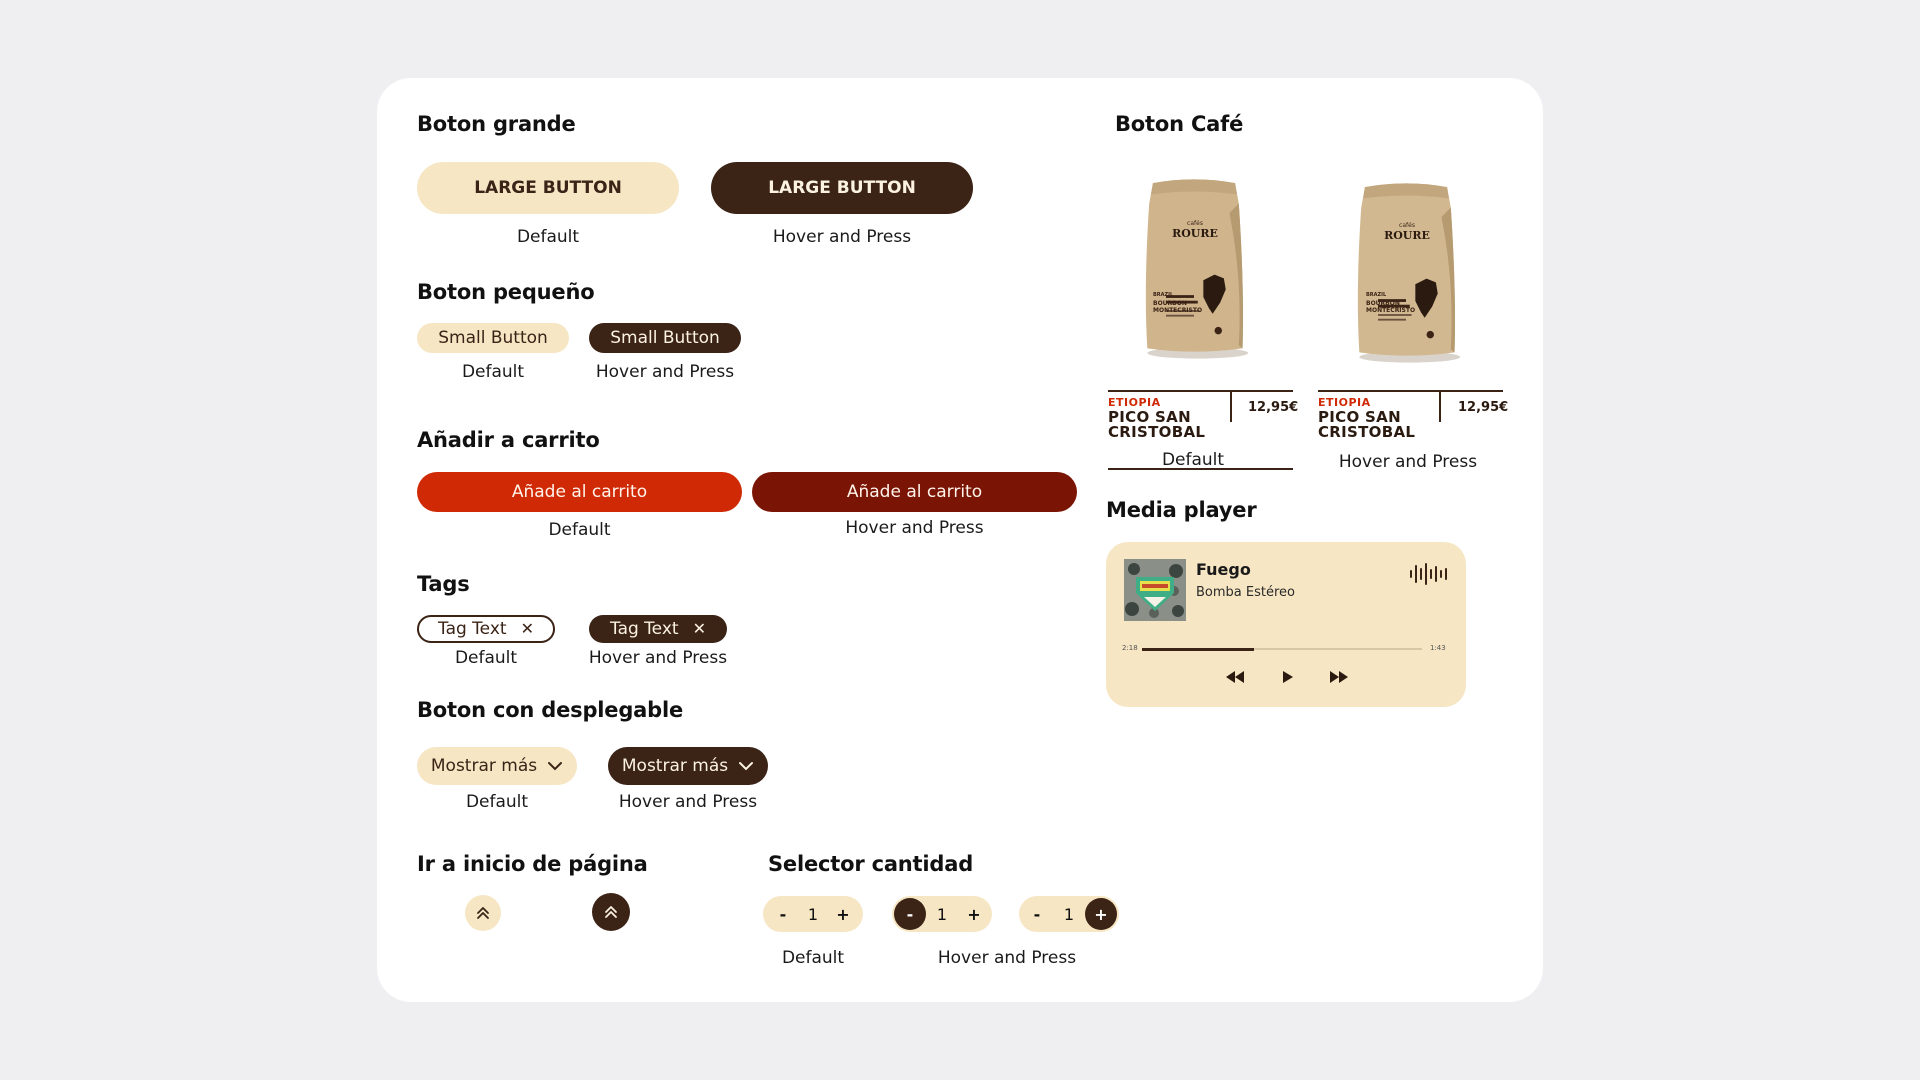 The height and width of the screenshot is (1080, 1920). What do you see at coordinates (1179, 124) in the screenshot?
I see `section-title-coffee-button: Boton Café` at bounding box center [1179, 124].